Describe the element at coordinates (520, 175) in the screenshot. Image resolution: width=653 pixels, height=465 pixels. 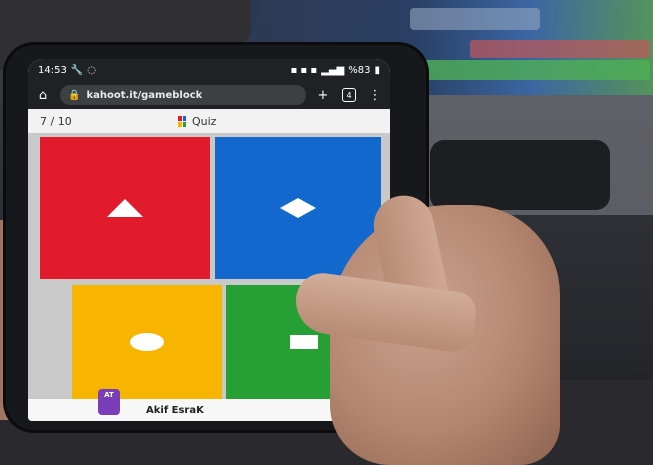
I see `background-chair` at that location.